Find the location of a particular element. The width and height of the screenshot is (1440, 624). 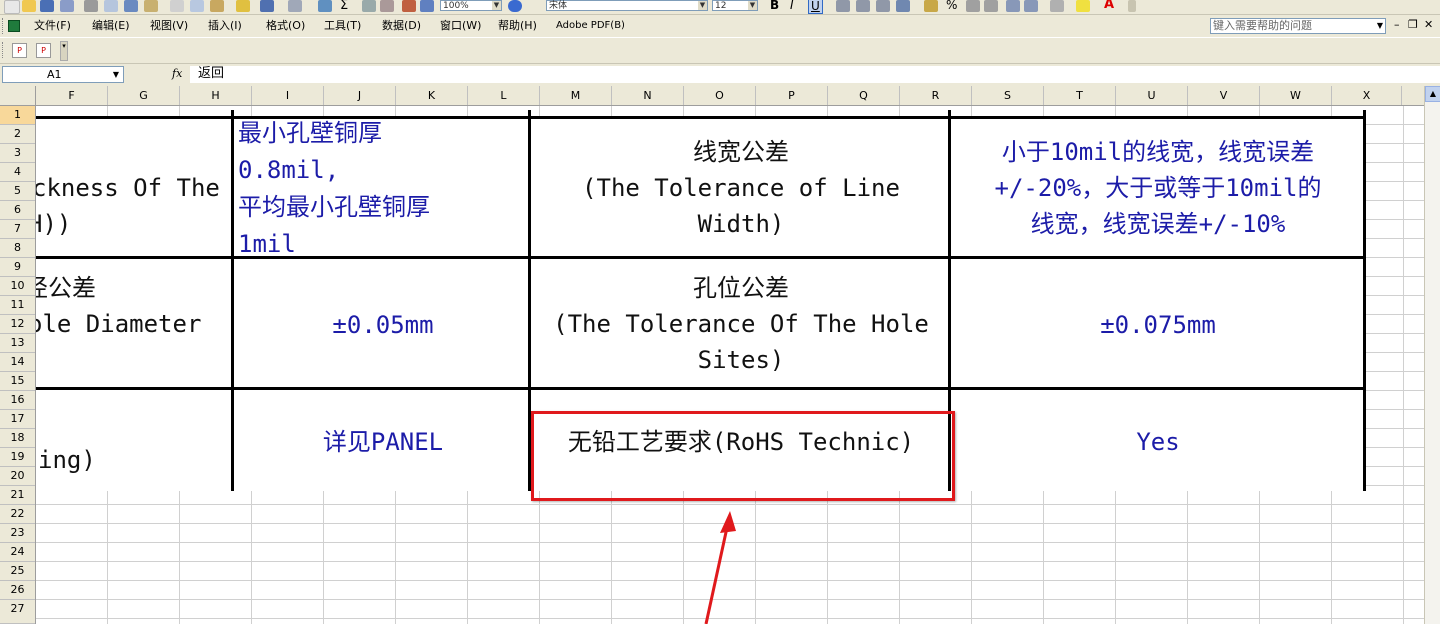

menu-view: 视图(V) is located at coordinates (169, 26).